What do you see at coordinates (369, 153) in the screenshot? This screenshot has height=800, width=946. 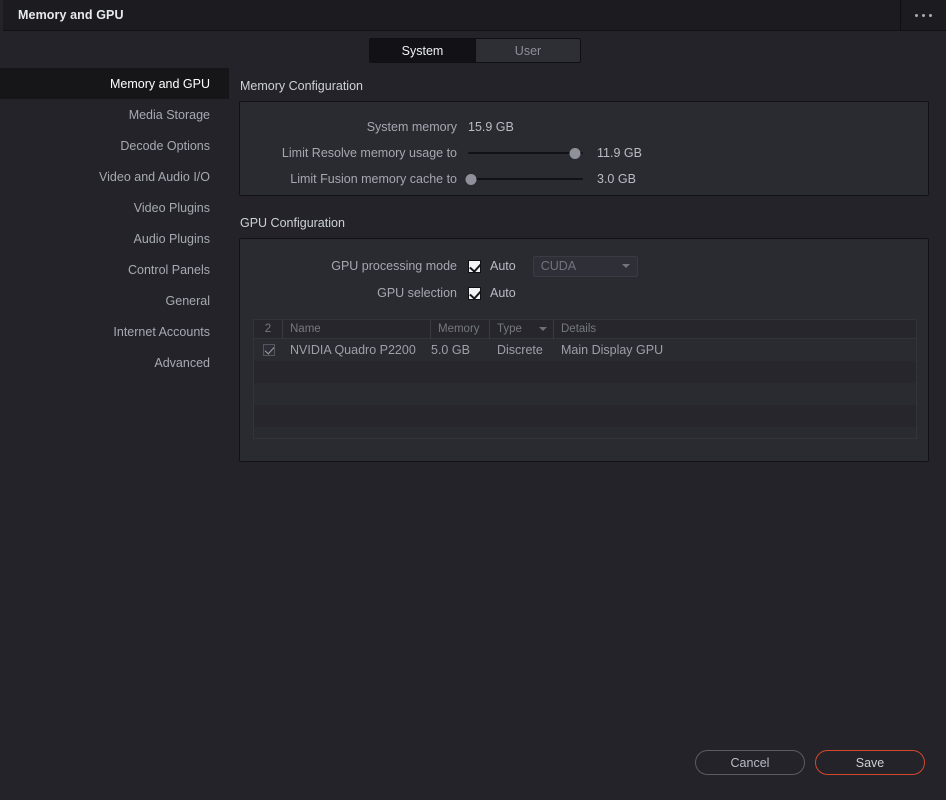 I see `resolve-memory-limit-label: Limit Resolve memory usage to` at bounding box center [369, 153].